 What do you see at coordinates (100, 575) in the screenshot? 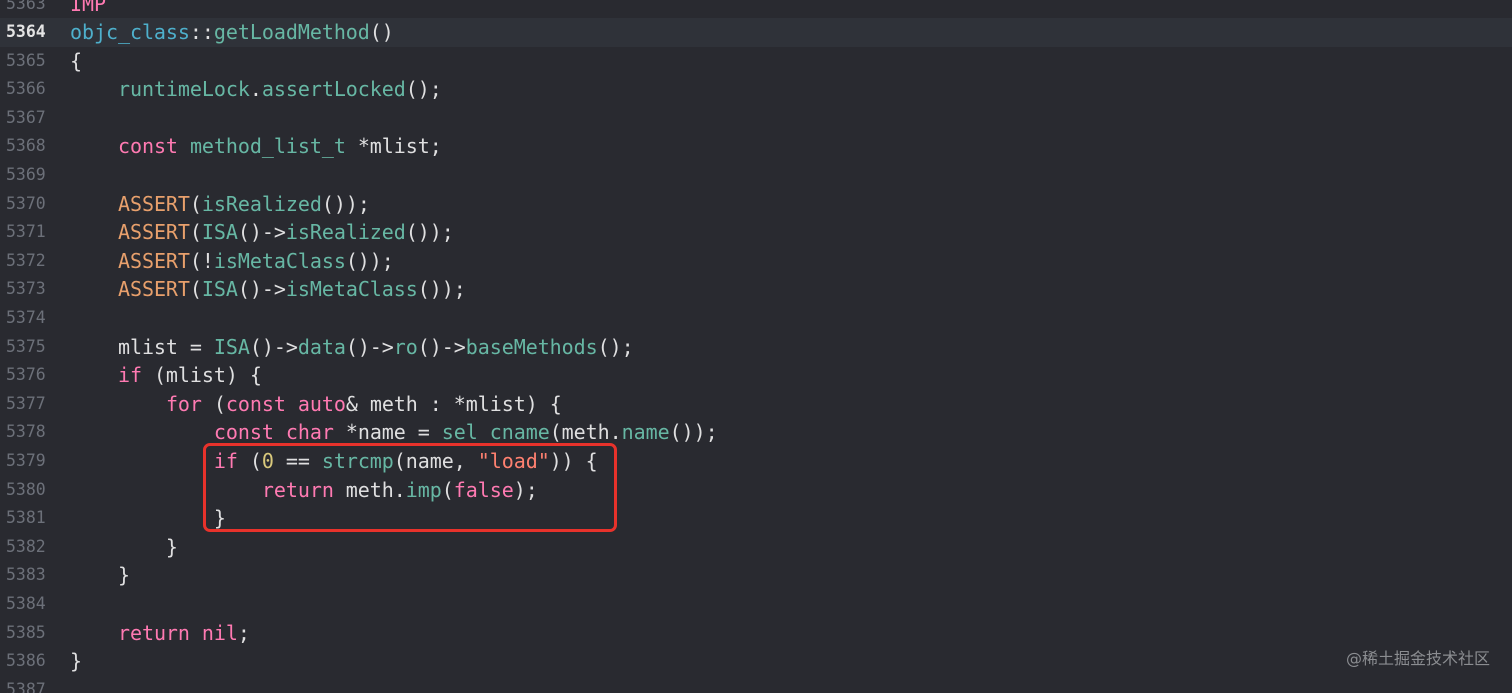
I see `code-token: }` at bounding box center [100, 575].